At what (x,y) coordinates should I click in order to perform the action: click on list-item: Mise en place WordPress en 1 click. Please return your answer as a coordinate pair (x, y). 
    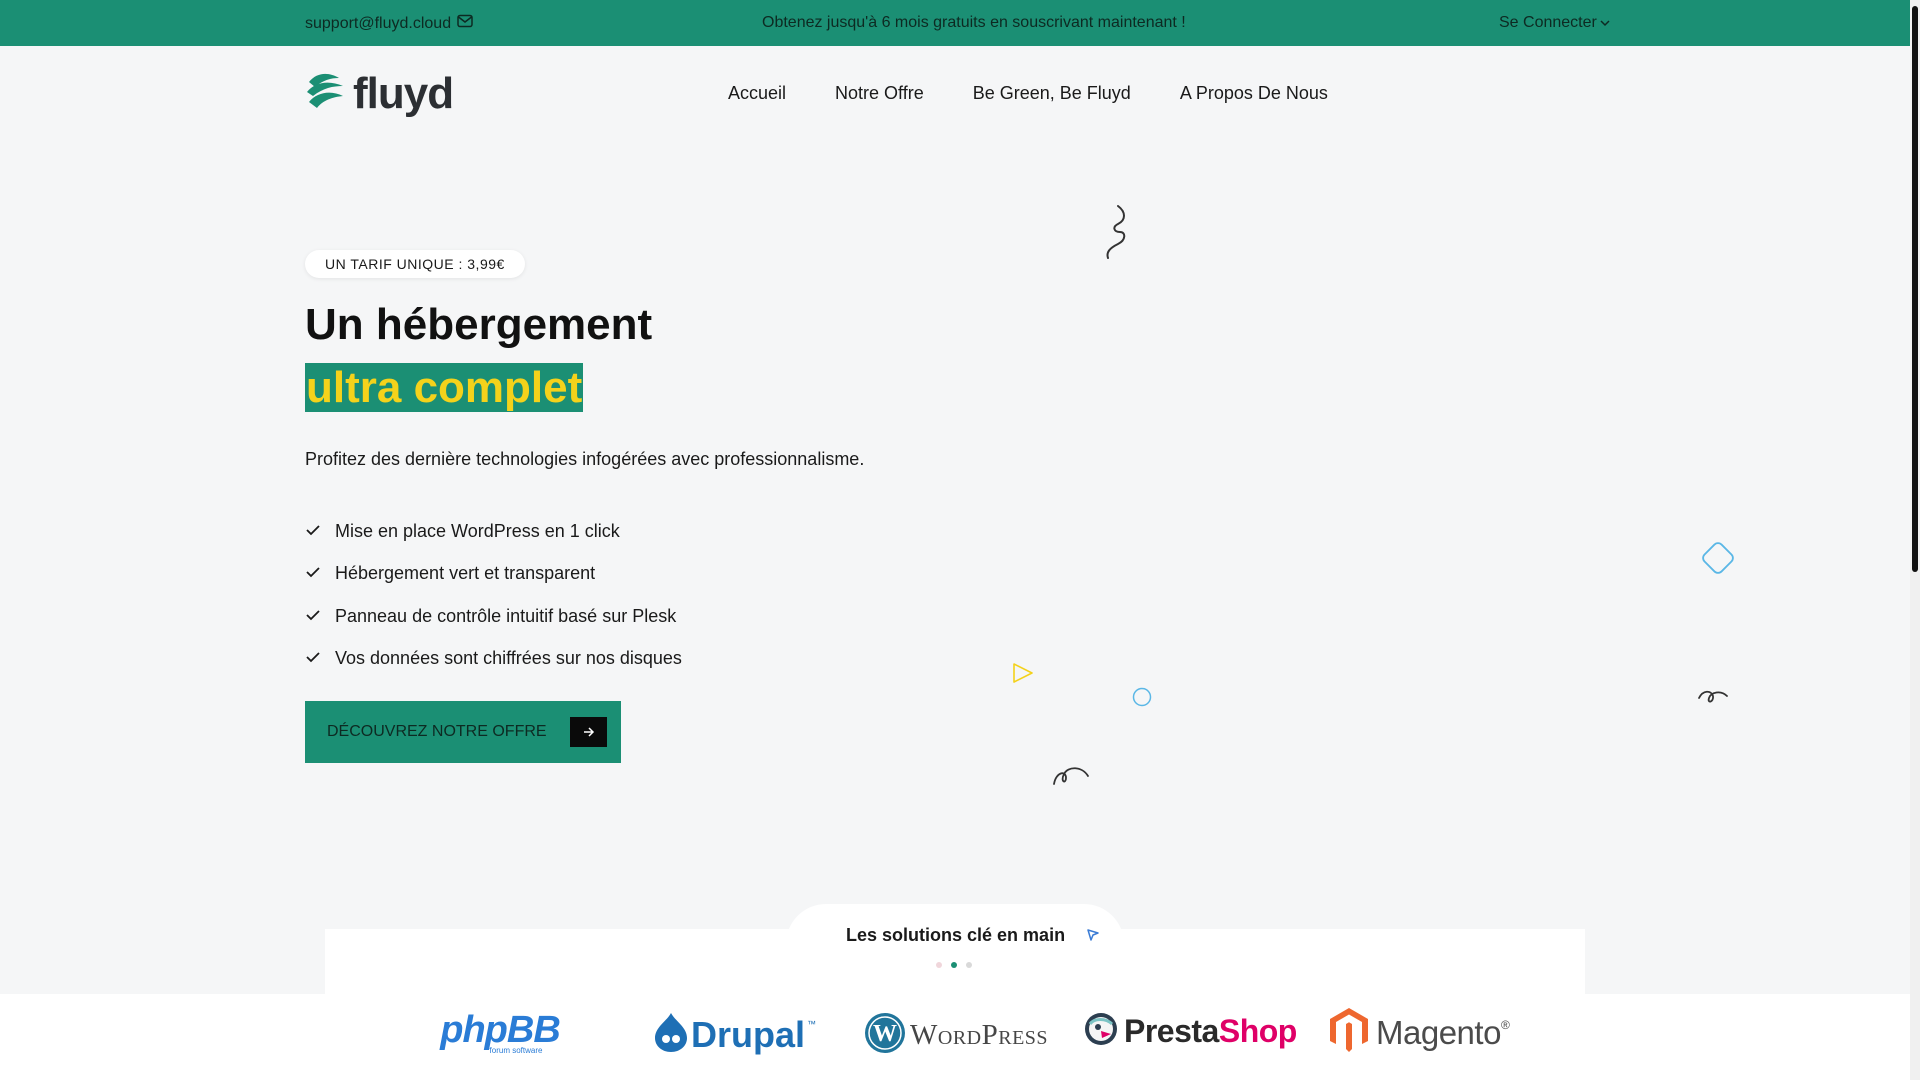
    Looking at the image, I should click on (493, 531).